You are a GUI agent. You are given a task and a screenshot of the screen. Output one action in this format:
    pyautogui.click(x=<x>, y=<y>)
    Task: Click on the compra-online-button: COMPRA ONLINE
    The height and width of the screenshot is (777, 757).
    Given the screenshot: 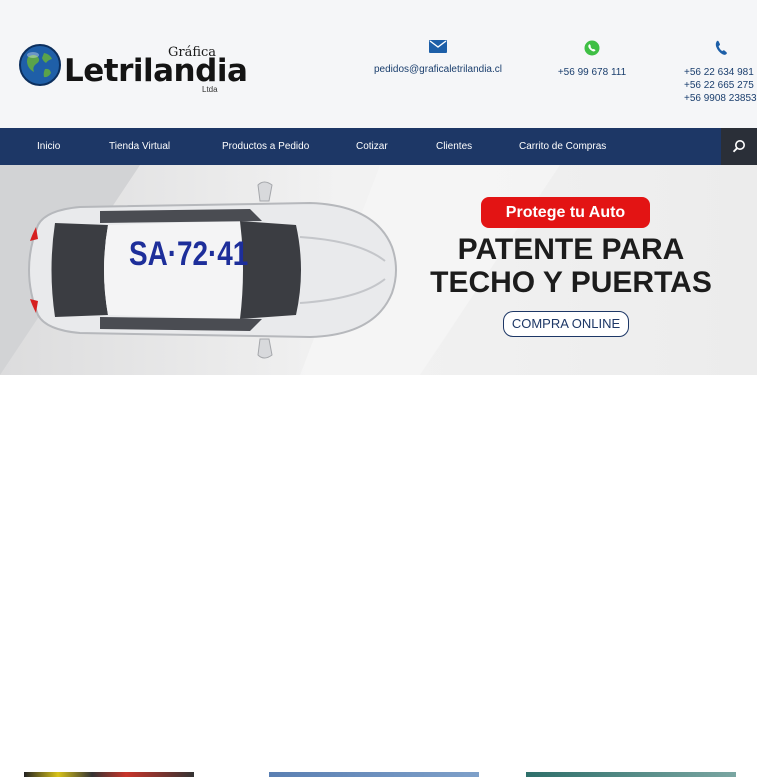 What is the action you would take?
    pyautogui.click(x=566, y=324)
    